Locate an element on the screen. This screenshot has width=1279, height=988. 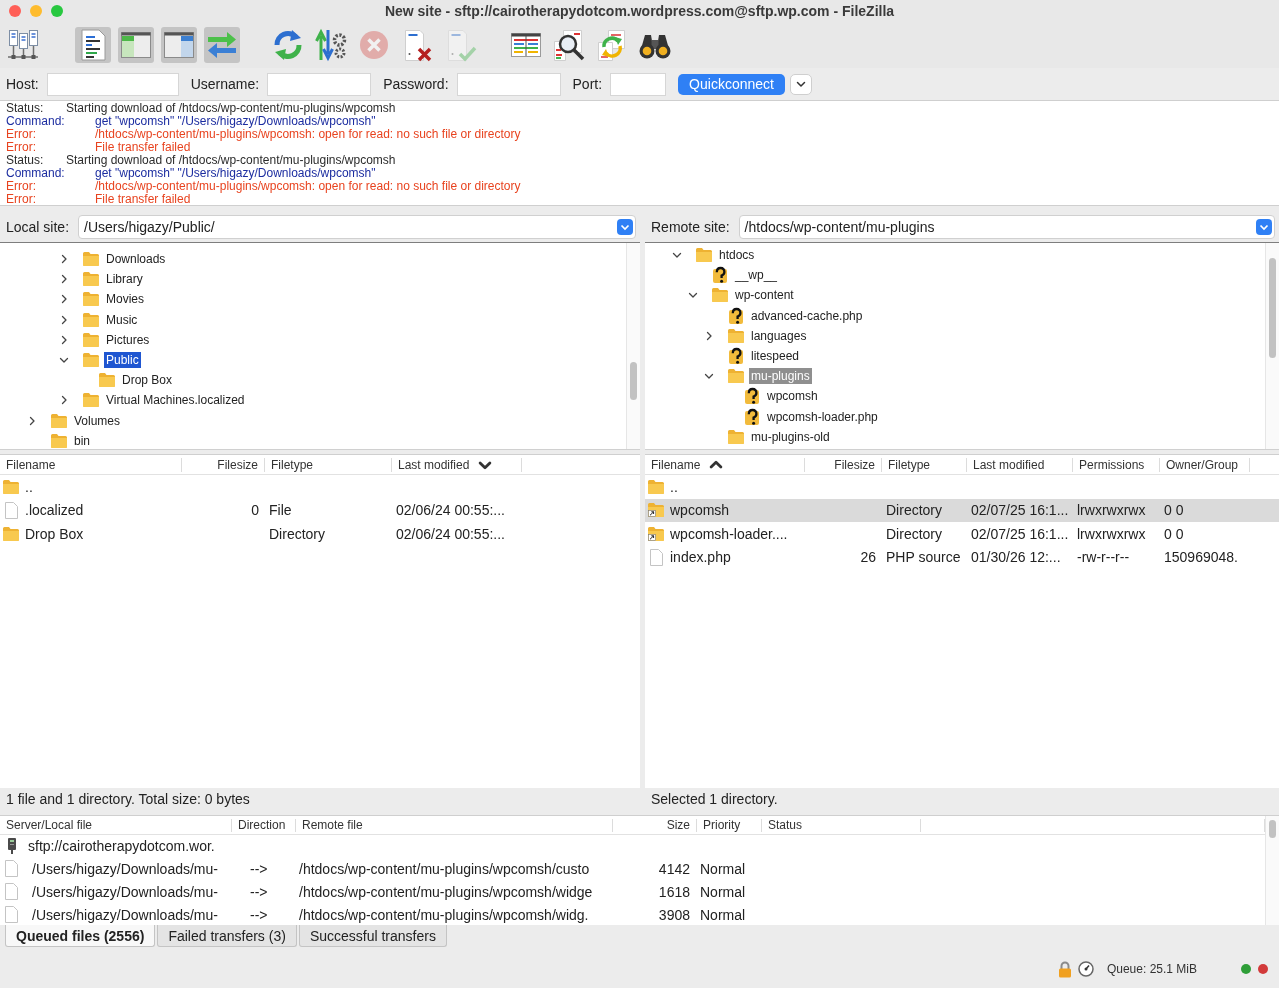
field-label: Username: is located at coordinates (225, 84).